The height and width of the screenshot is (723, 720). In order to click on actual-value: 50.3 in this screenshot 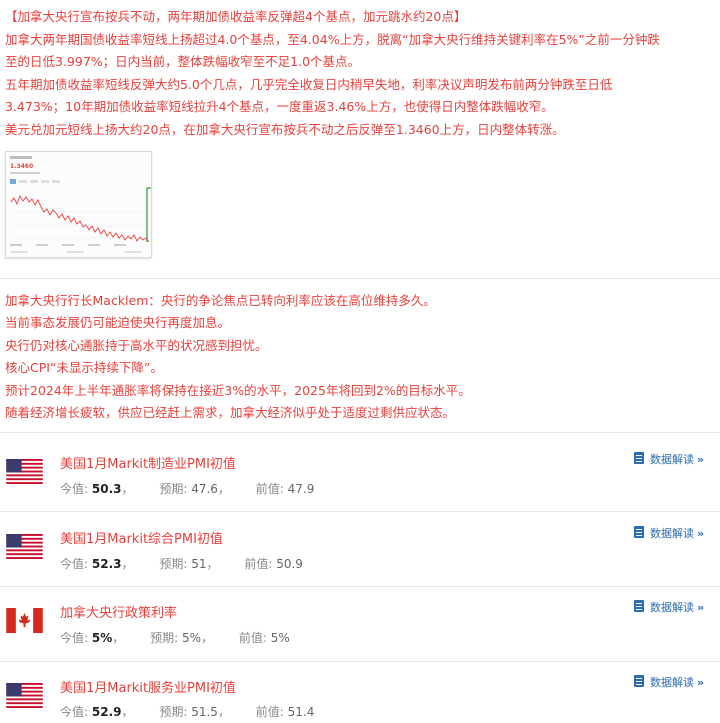, I will do `click(106, 489)`.